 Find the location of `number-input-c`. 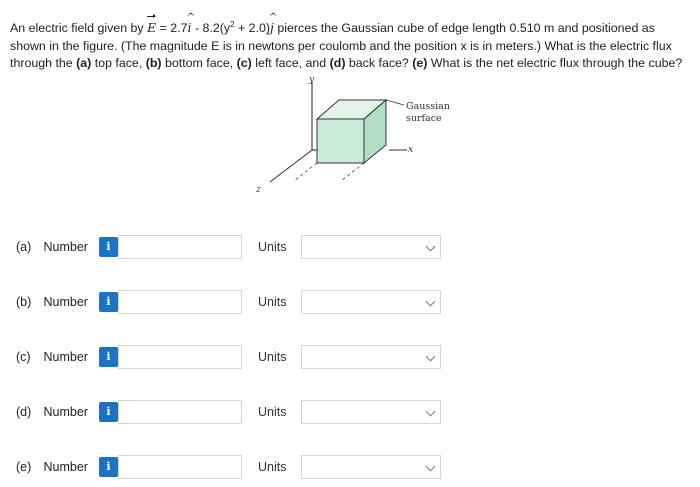

number-input-c is located at coordinates (180, 357).